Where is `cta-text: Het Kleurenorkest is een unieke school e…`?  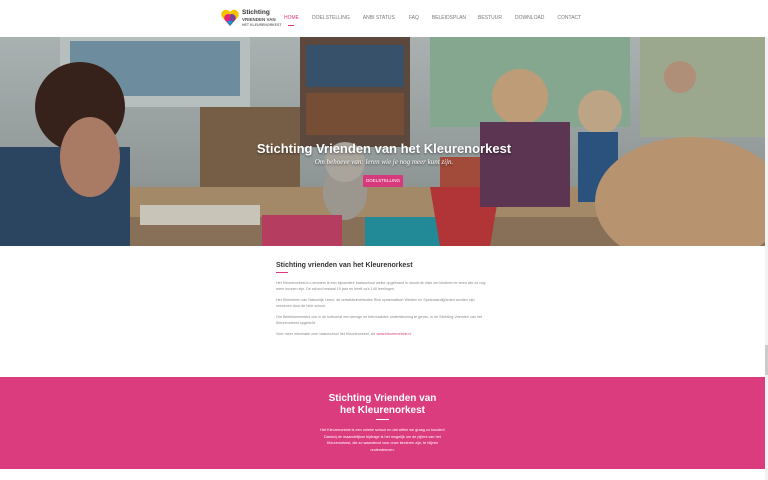
cta-text: Het Kleurenorkest is een unieke school e… is located at coordinates (382, 440).